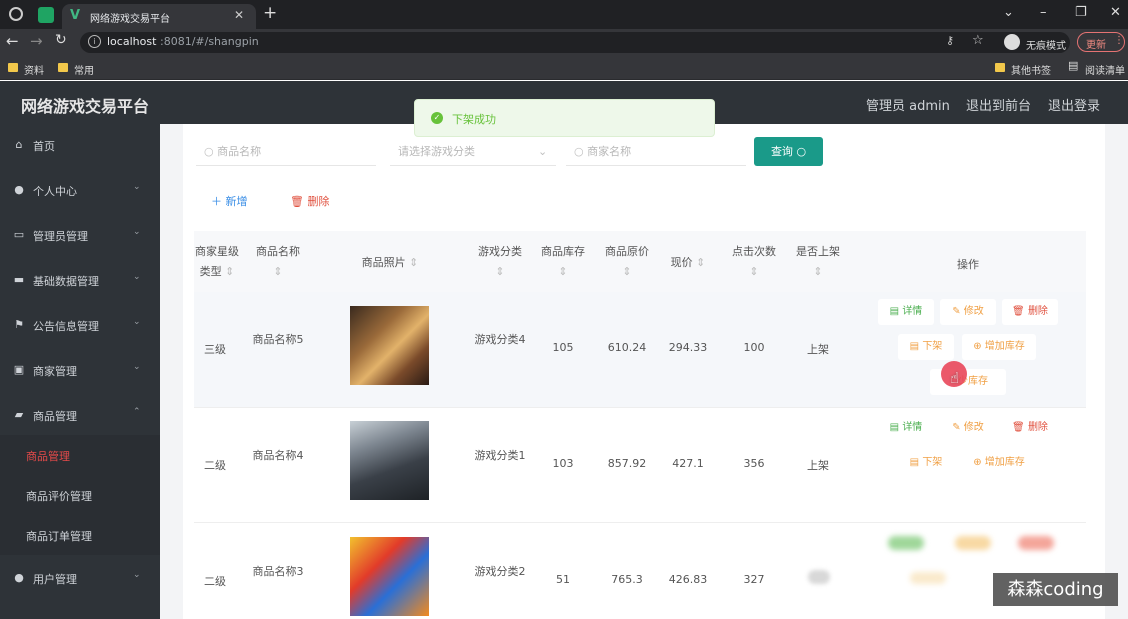 The width and height of the screenshot is (1128, 619). Describe the element at coordinates (914, 462) in the screenshot. I see `document-icon: ▤` at that location.